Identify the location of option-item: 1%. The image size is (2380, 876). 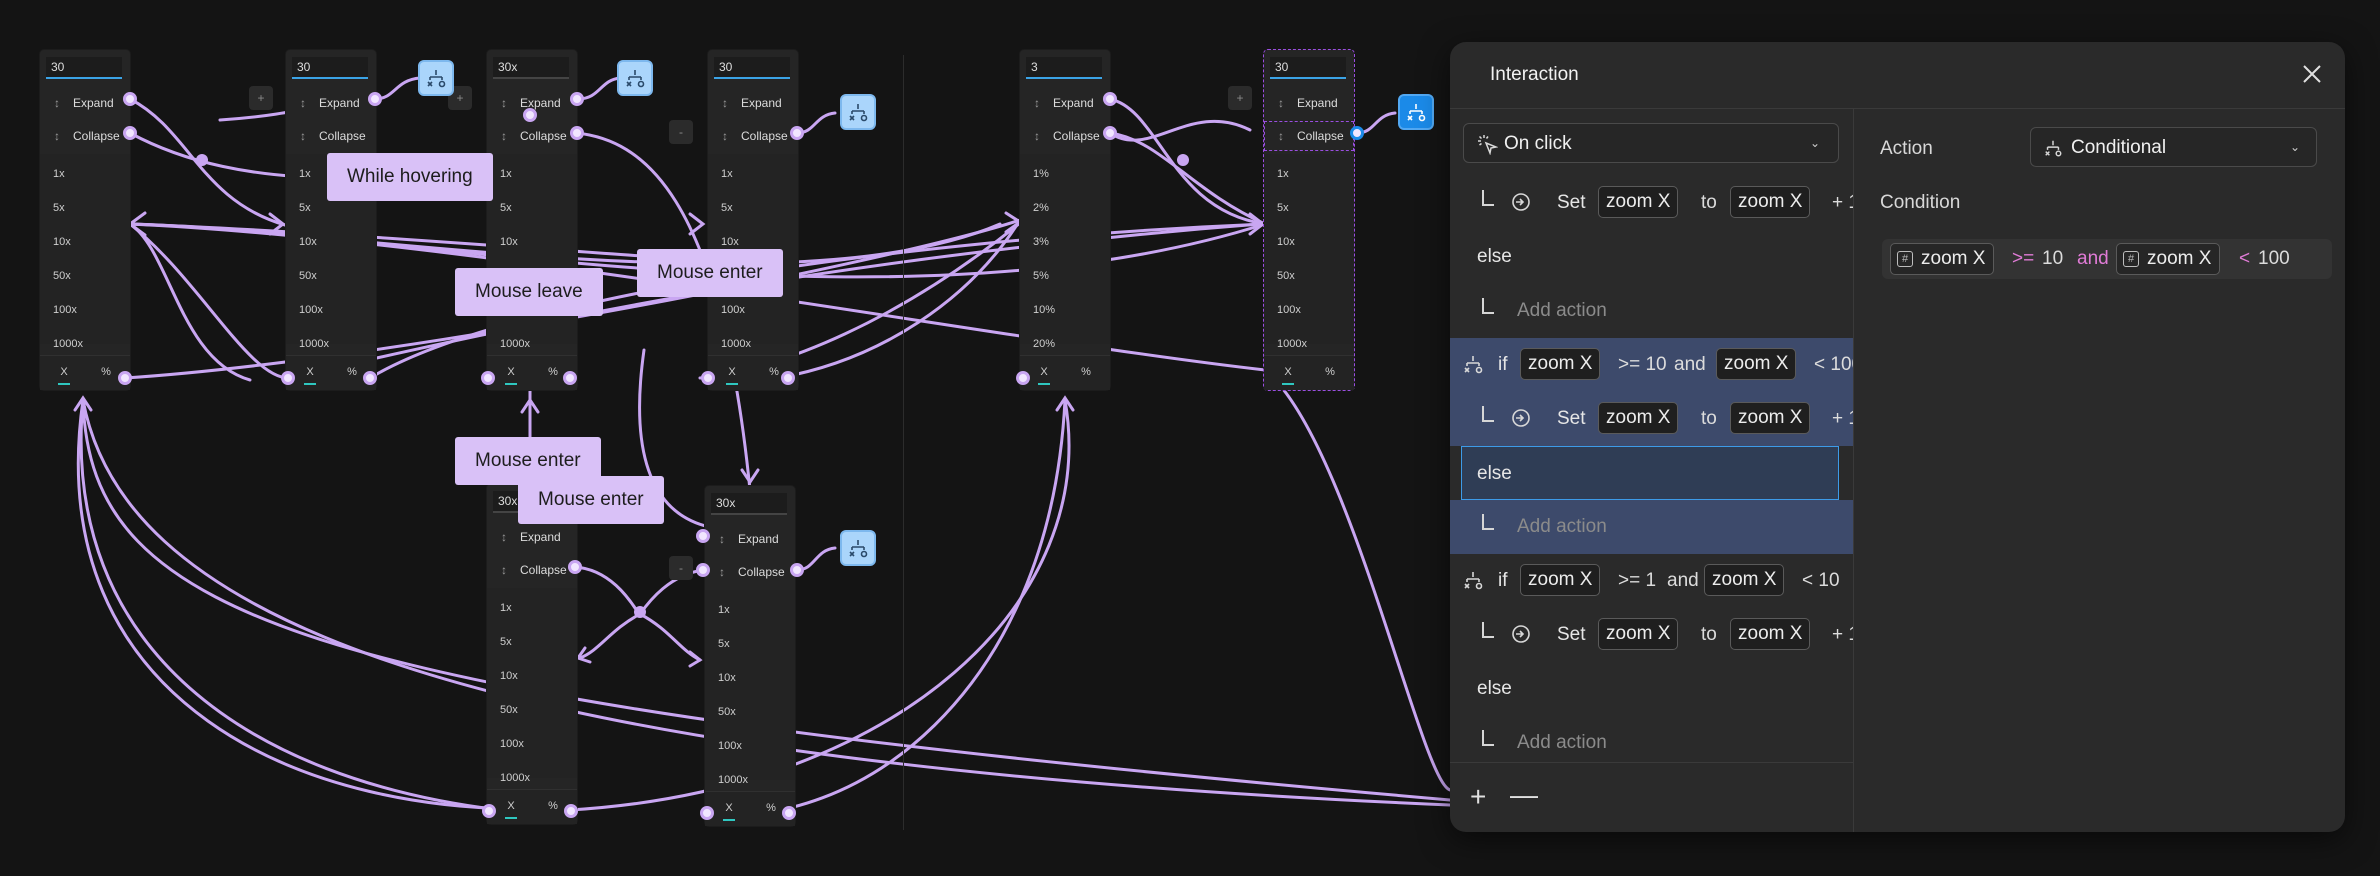
(1041, 174).